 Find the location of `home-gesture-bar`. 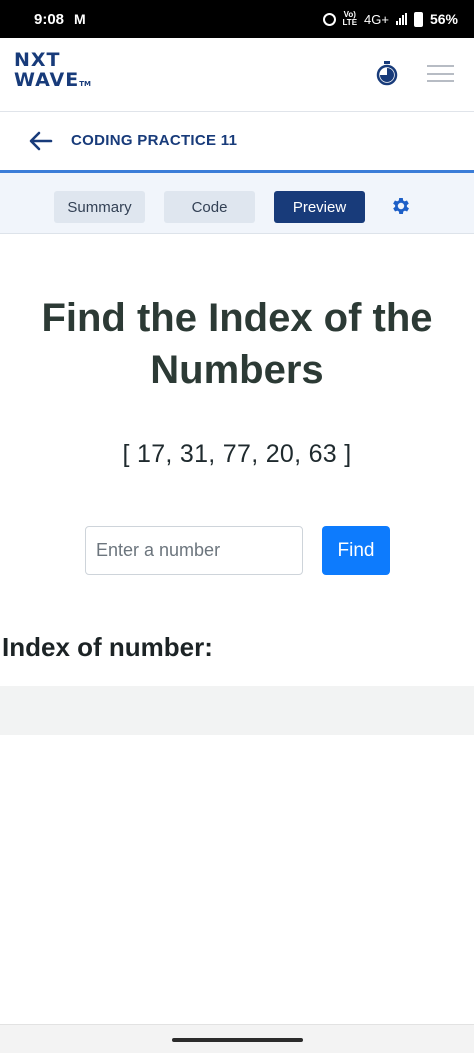

home-gesture-bar is located at coordinates (237, 1040).